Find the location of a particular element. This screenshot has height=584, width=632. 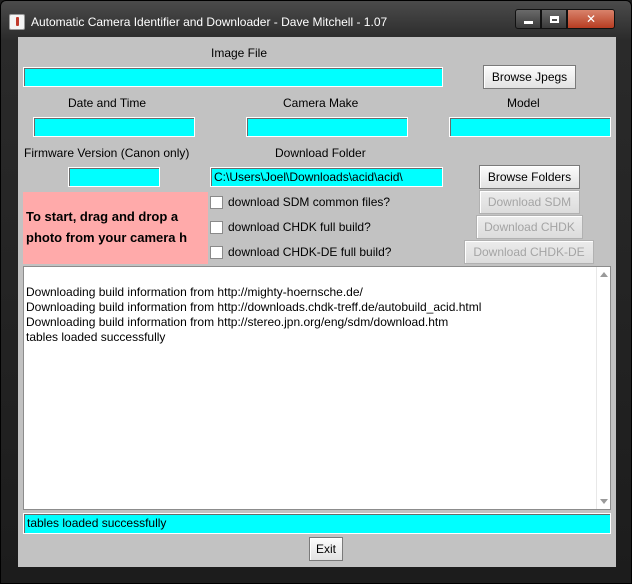

model-field is located at coordinates (530, 127).